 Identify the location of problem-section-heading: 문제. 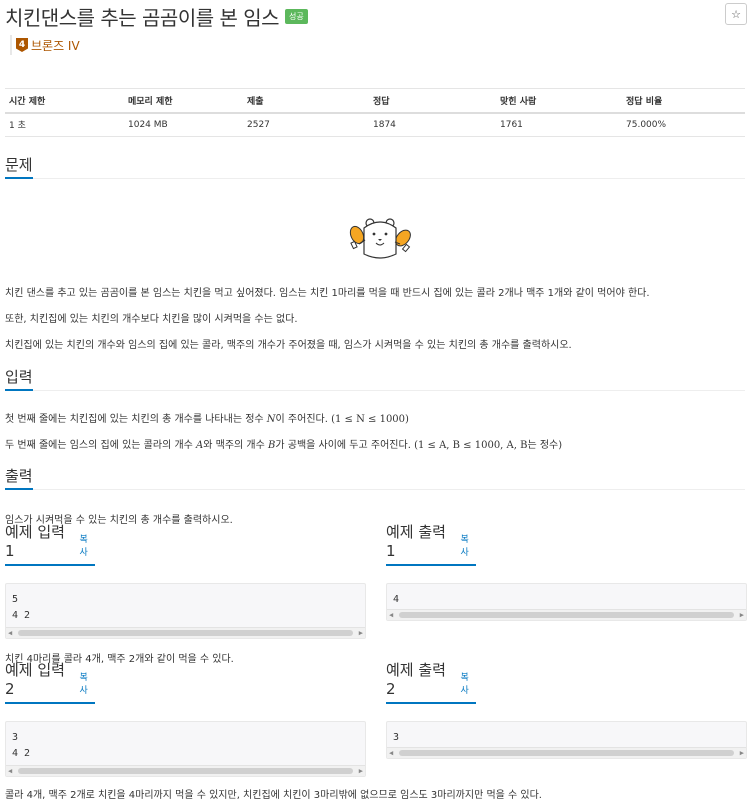
(375, 167).